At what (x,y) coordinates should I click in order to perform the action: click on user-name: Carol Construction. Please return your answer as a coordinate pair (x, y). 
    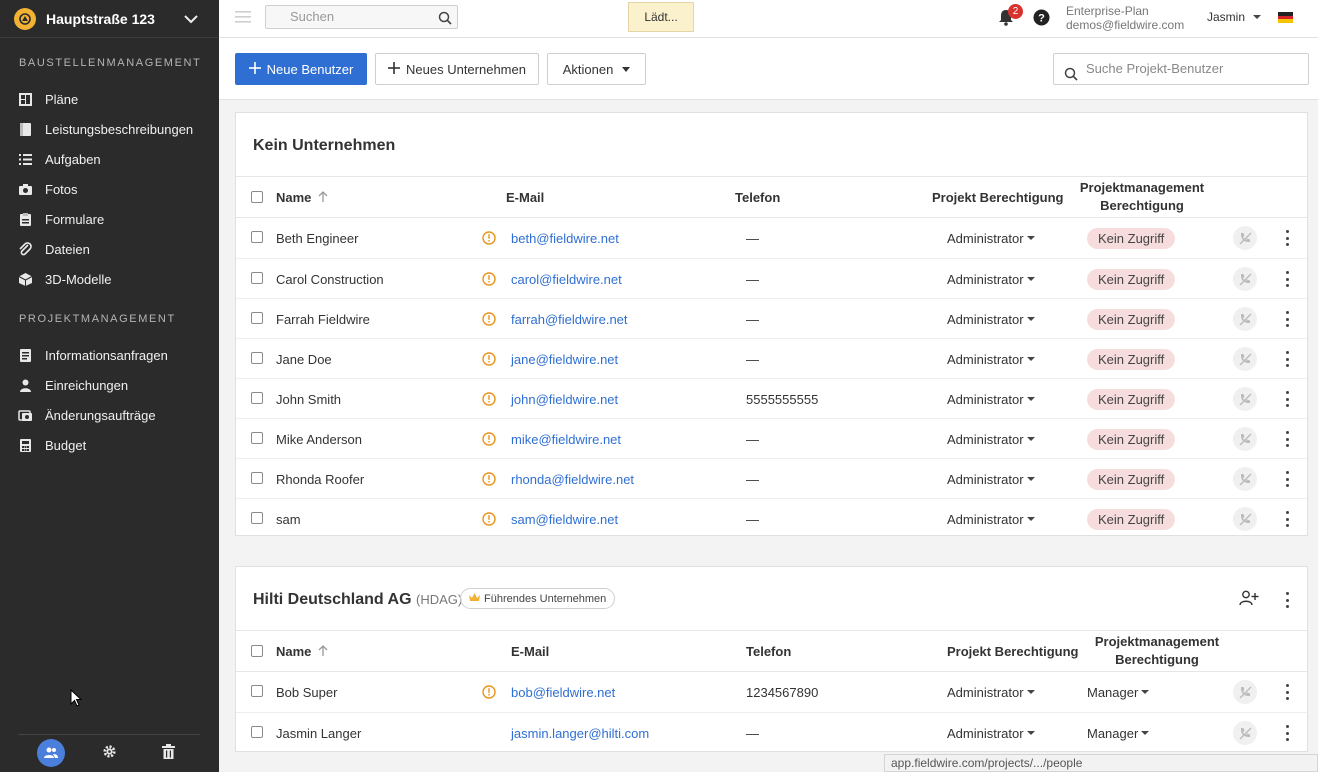
    Looking at the image, I should click on (330, 279).